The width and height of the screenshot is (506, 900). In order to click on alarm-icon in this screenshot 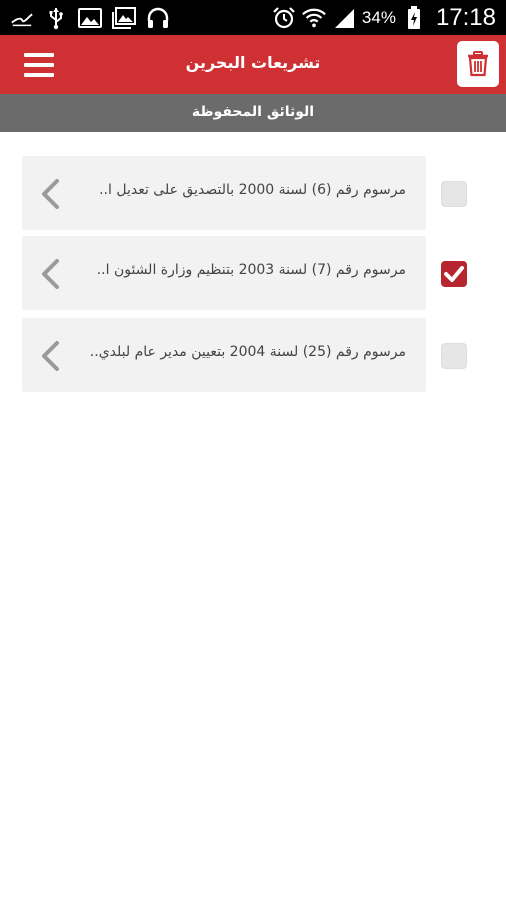, I will do `click(284, 18)`.